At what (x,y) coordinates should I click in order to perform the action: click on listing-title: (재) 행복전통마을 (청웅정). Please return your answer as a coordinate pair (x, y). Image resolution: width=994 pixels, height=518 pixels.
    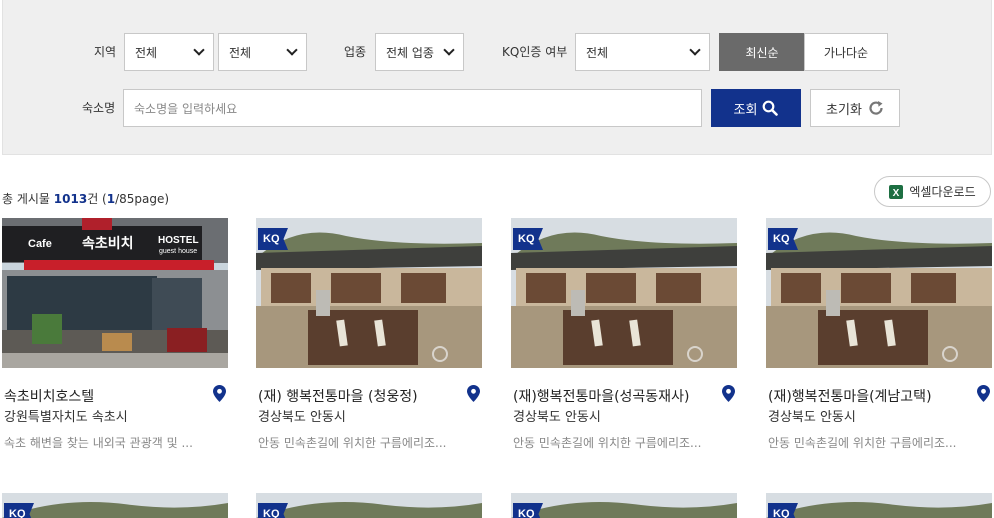
    Looking at the image, I should click on (338, 396).